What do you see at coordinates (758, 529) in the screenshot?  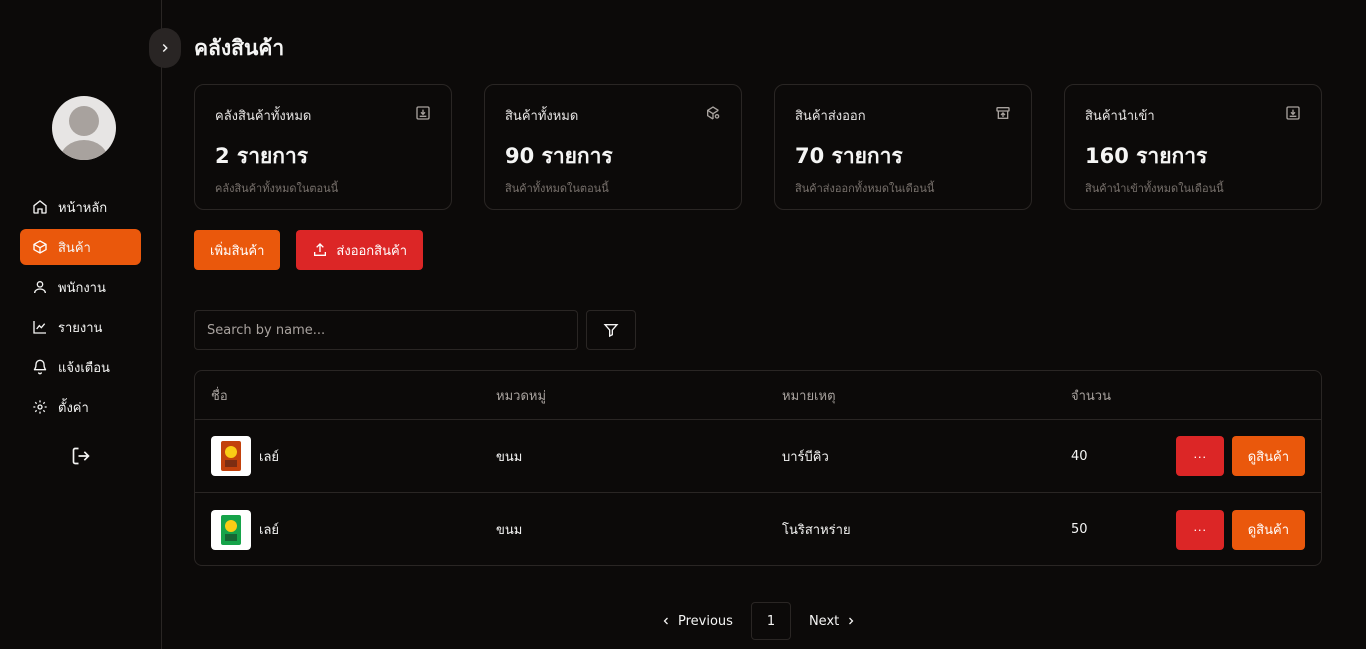 I see `table-row: เลย์ ขนม โนริสาหร่าย 50 ··· ดูสินค้า` at bounding box center [758, 529].